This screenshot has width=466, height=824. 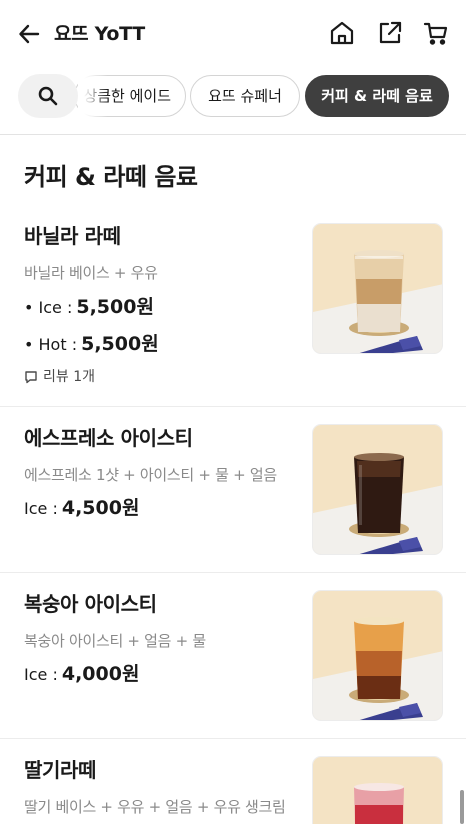 I want to click on share-icon, so click(x=390, y=33).